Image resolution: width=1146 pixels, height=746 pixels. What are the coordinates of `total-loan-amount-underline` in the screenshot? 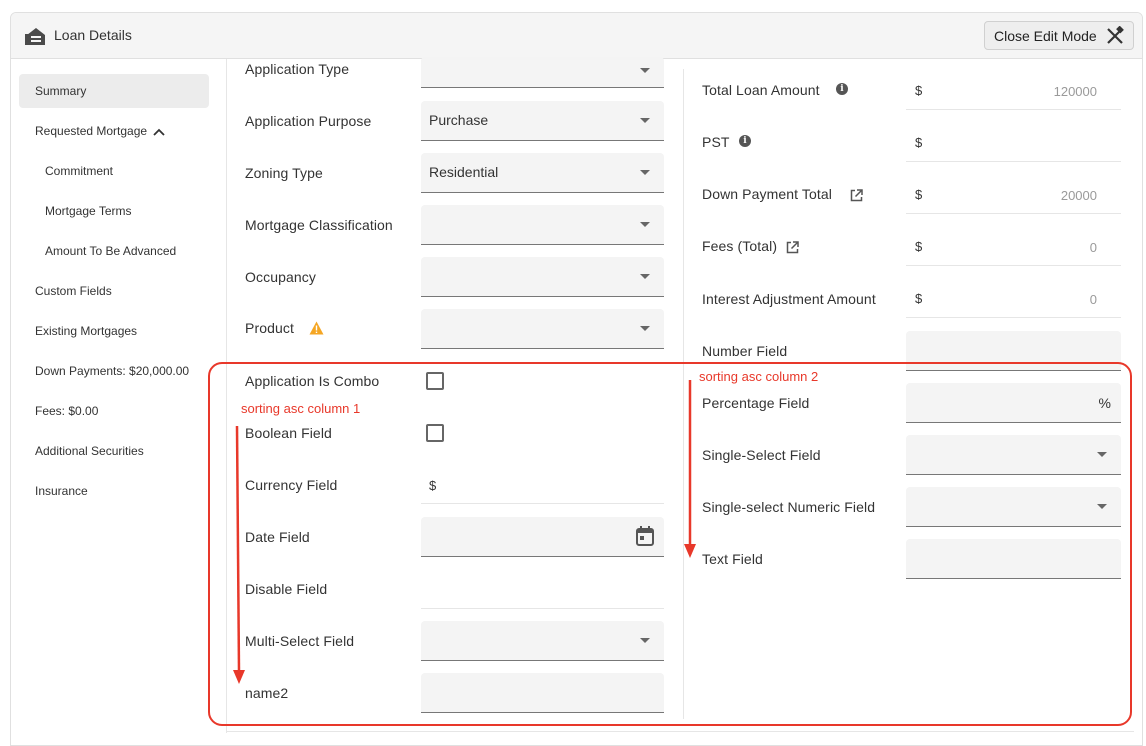 It's located at (1013, 109).